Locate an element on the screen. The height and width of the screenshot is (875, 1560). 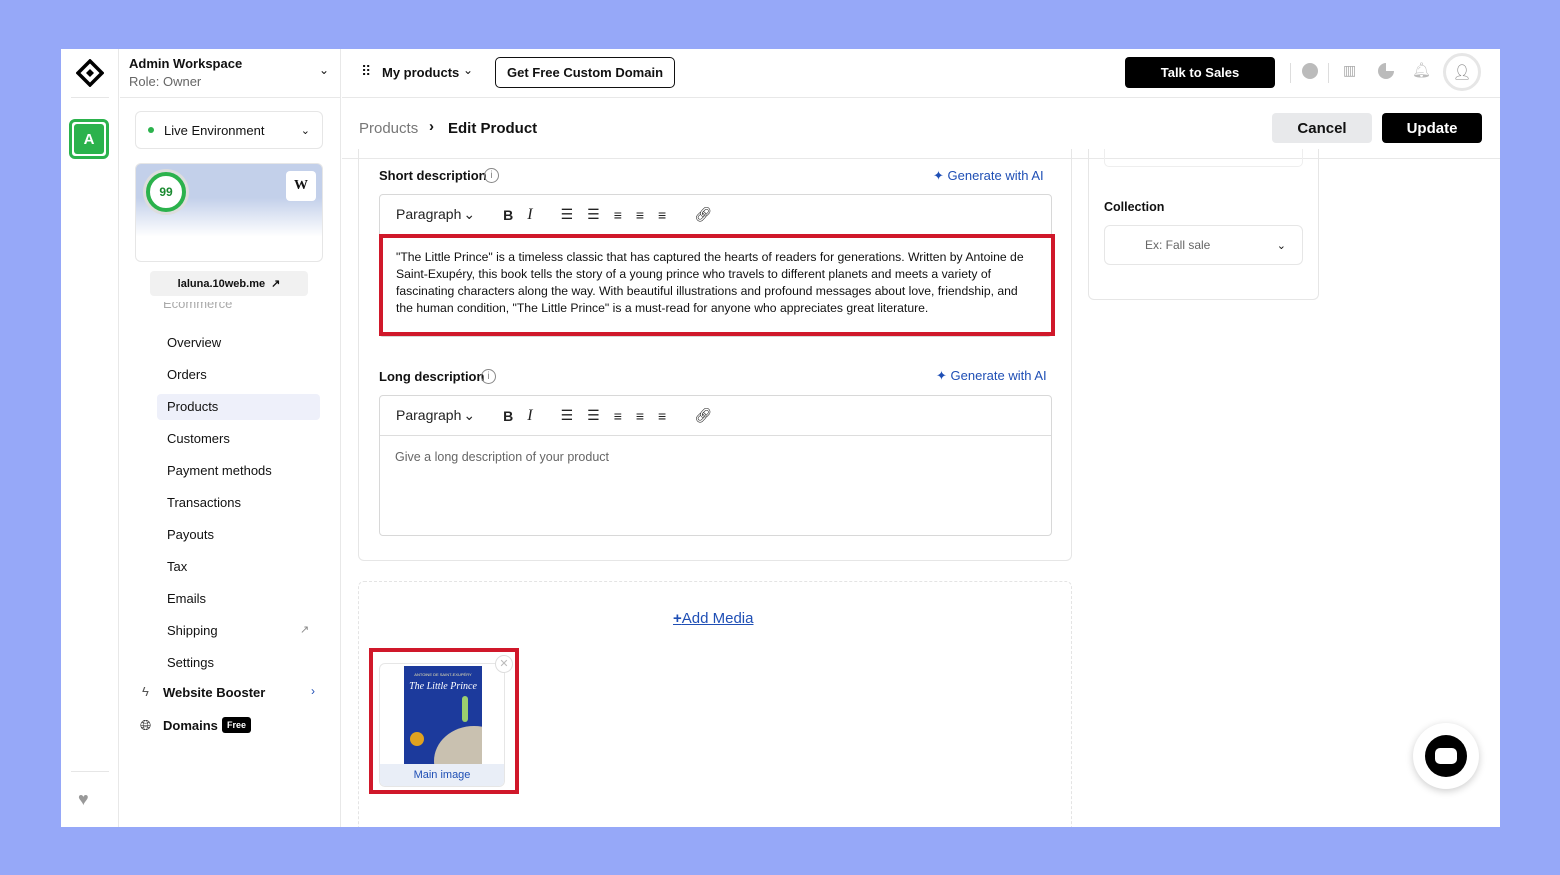
collection-select: Ex: Fall sale ⌄ is located at coordinates (1203, 245).